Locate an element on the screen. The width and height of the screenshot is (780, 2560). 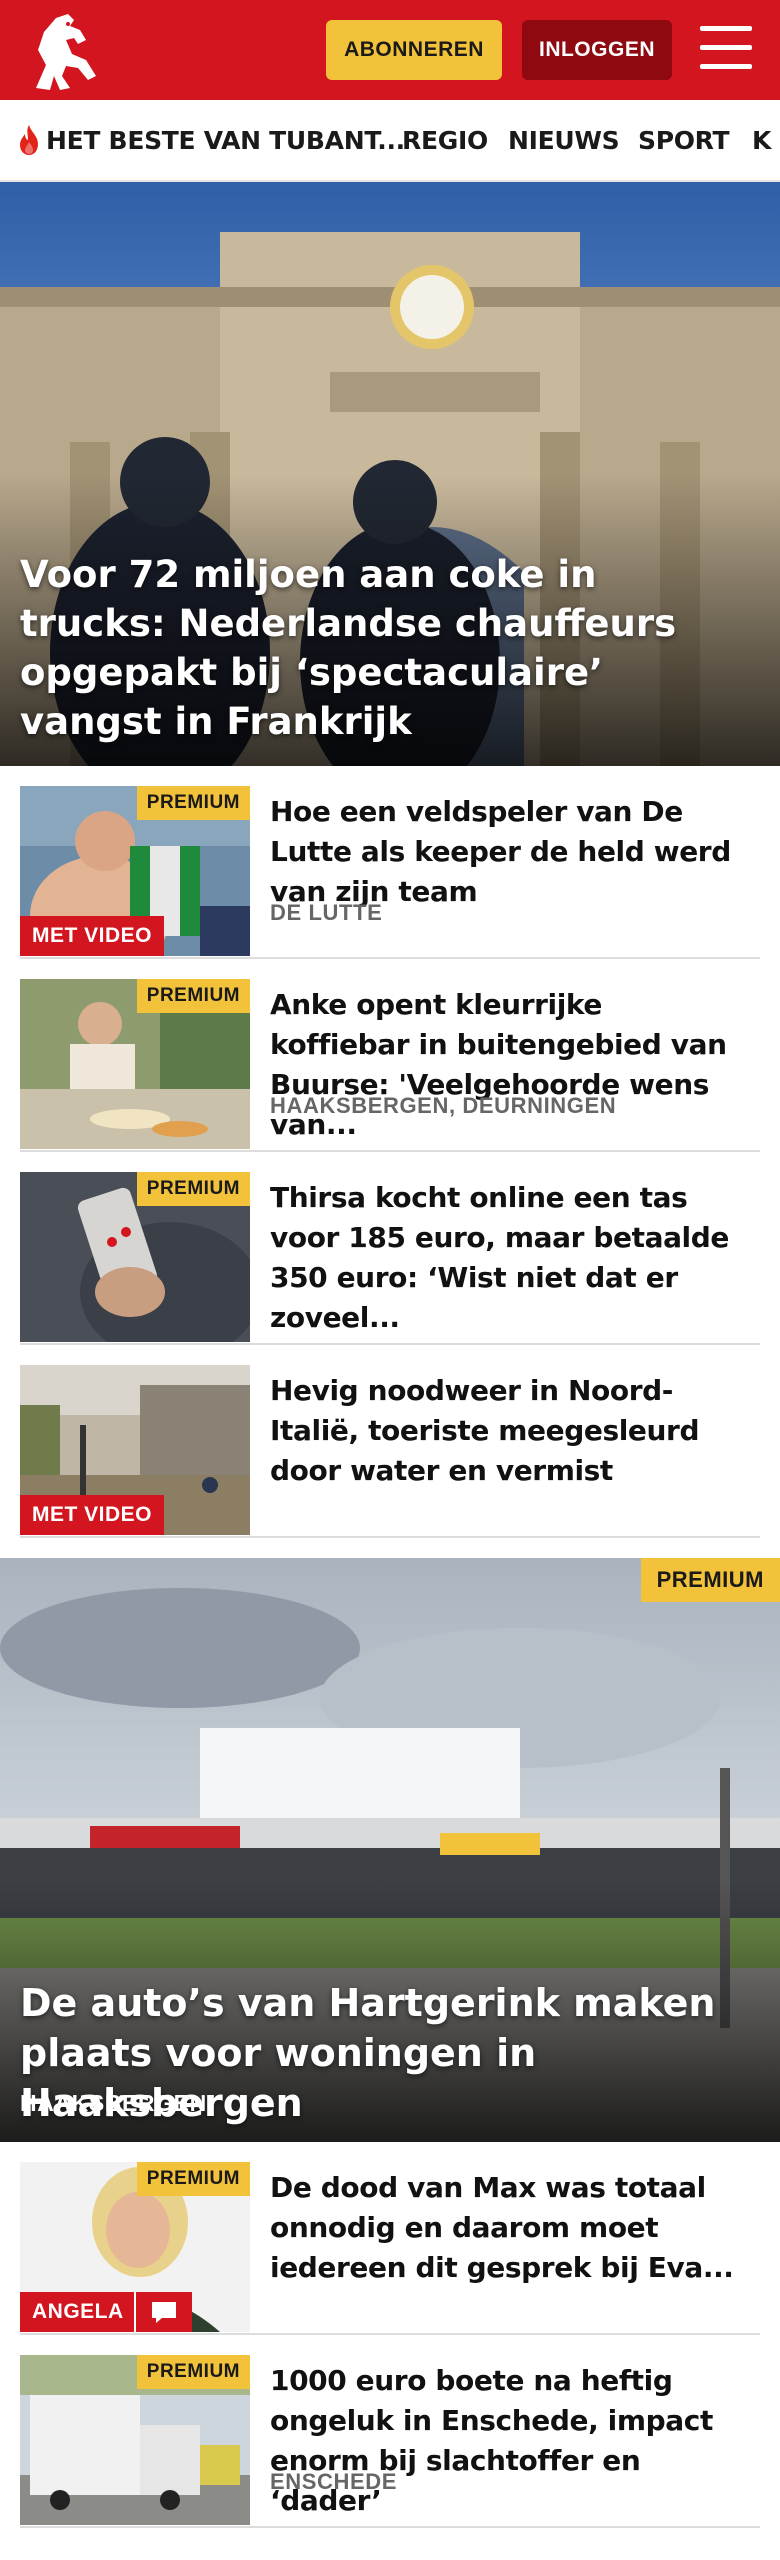
feature-location: HAAKSBERGEN is located at coordinates (113, 2103).